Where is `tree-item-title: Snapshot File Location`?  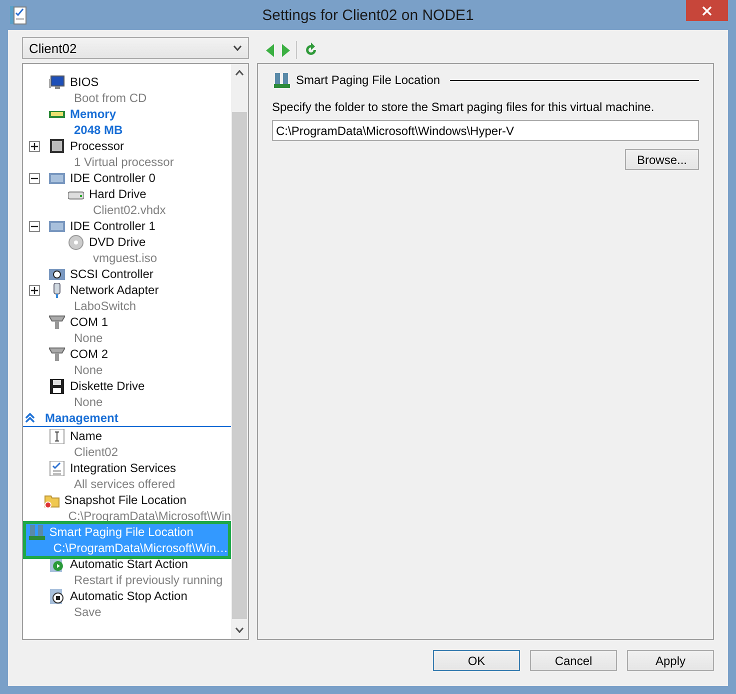
tree-item-title: Snapshot File Location is located at coordinates (126, 500).